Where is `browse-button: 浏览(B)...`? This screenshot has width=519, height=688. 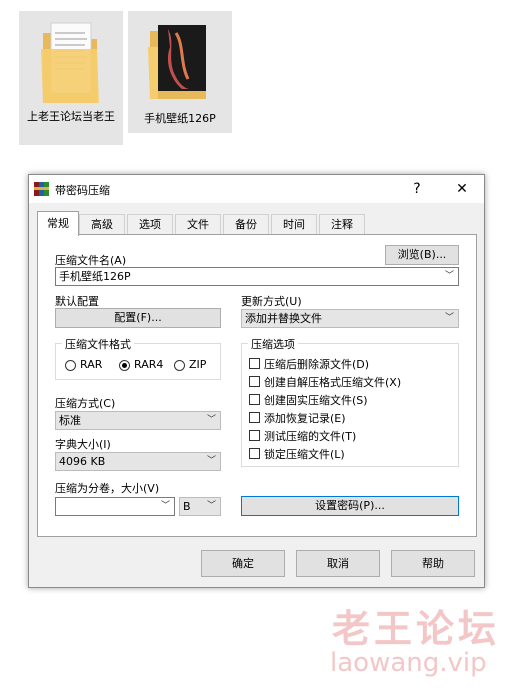 browse-button: 浏览(B)... is located at coordinates (422, 255).